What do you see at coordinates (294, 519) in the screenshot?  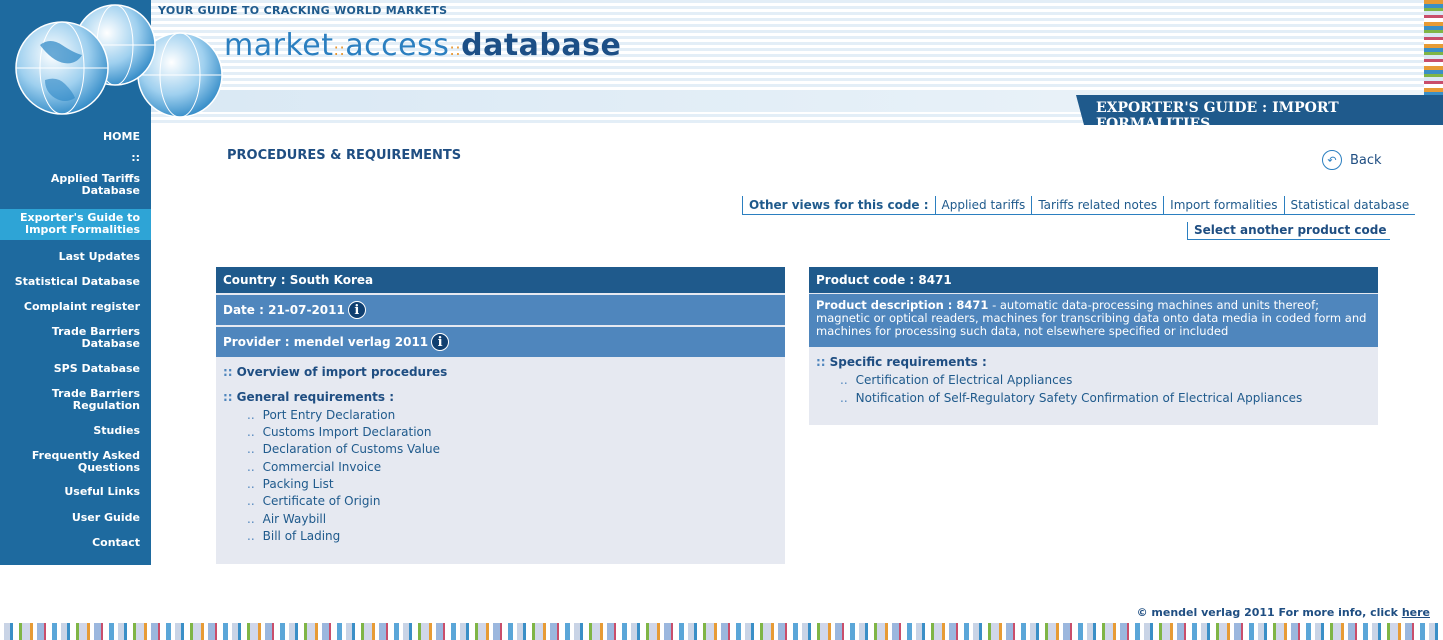 I see `general-item-label: Air Waybill` at bounding box center [294, 519].